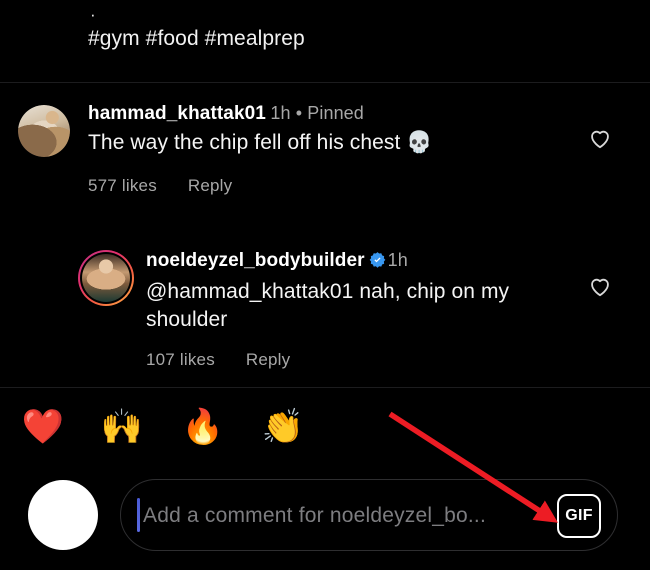 The image size is (650, 570). I want to click on dog-muscle-avatar, so click(44, 131).